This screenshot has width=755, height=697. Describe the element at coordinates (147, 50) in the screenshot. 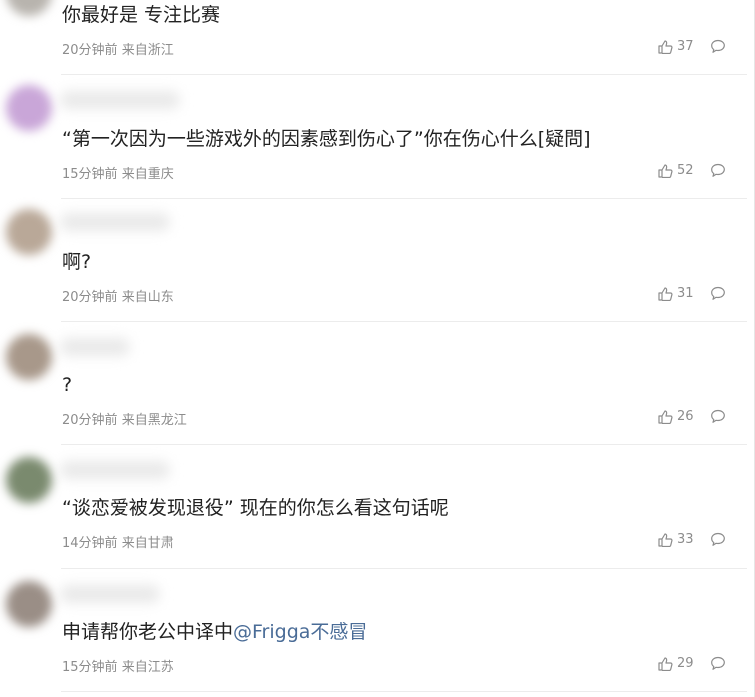

I see `comment-location: 来自浙江` at that location.